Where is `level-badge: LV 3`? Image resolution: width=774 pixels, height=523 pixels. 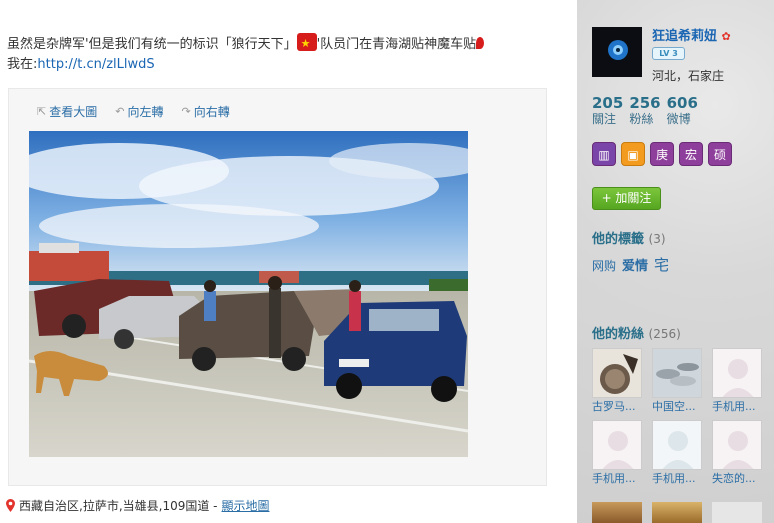
level-badge: LV 3 is located at coordinates (668, 53).